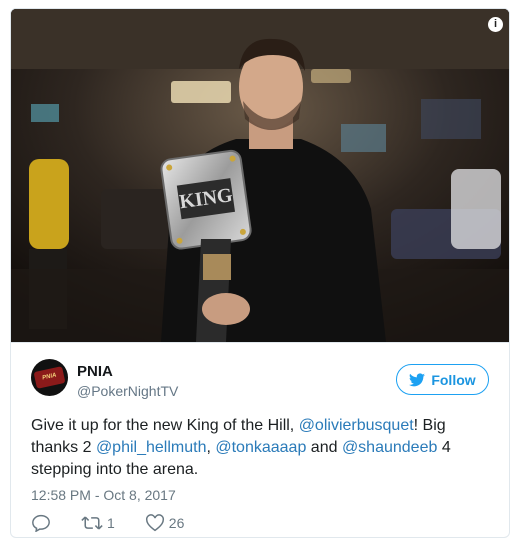 The image size is (522, 547). I want to click on like-button: 26, so click(165, 523).